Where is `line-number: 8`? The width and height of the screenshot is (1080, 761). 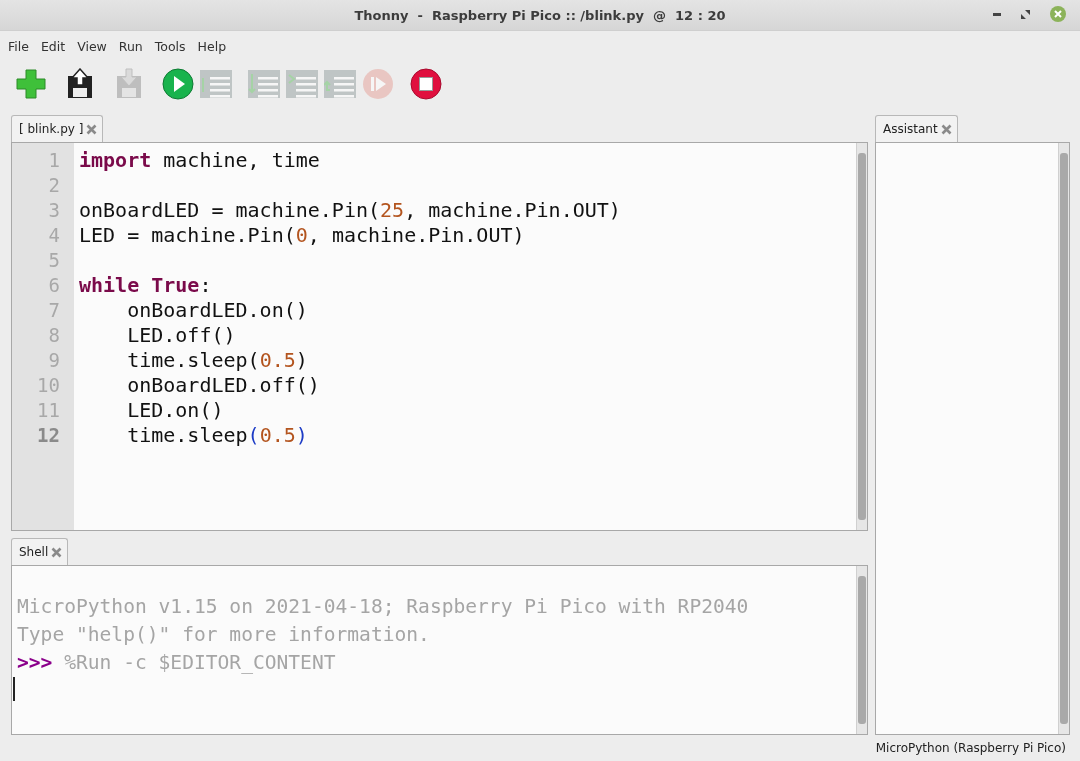
line-number: 8 is located at coordinates (54, 335).